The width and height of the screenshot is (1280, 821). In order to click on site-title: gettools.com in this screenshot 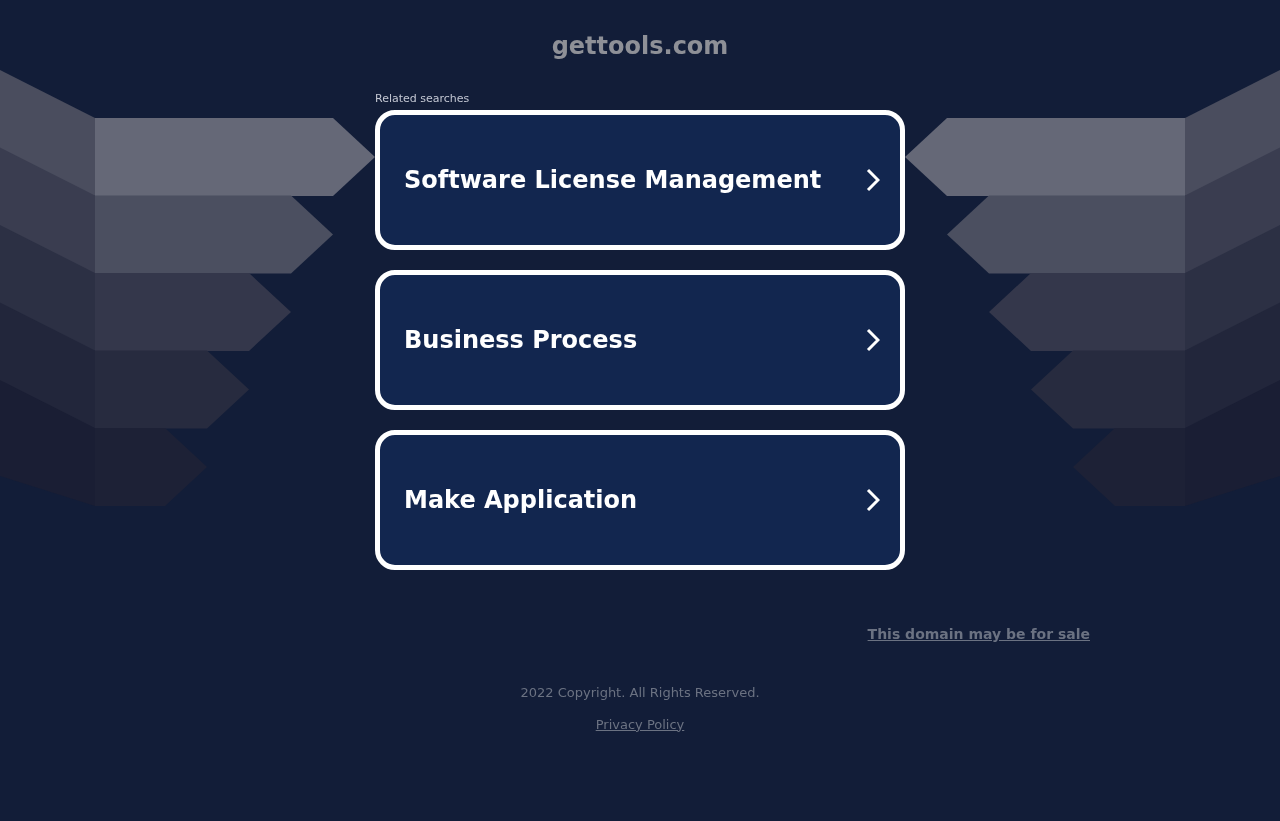, I will do `click(640, 46)`.